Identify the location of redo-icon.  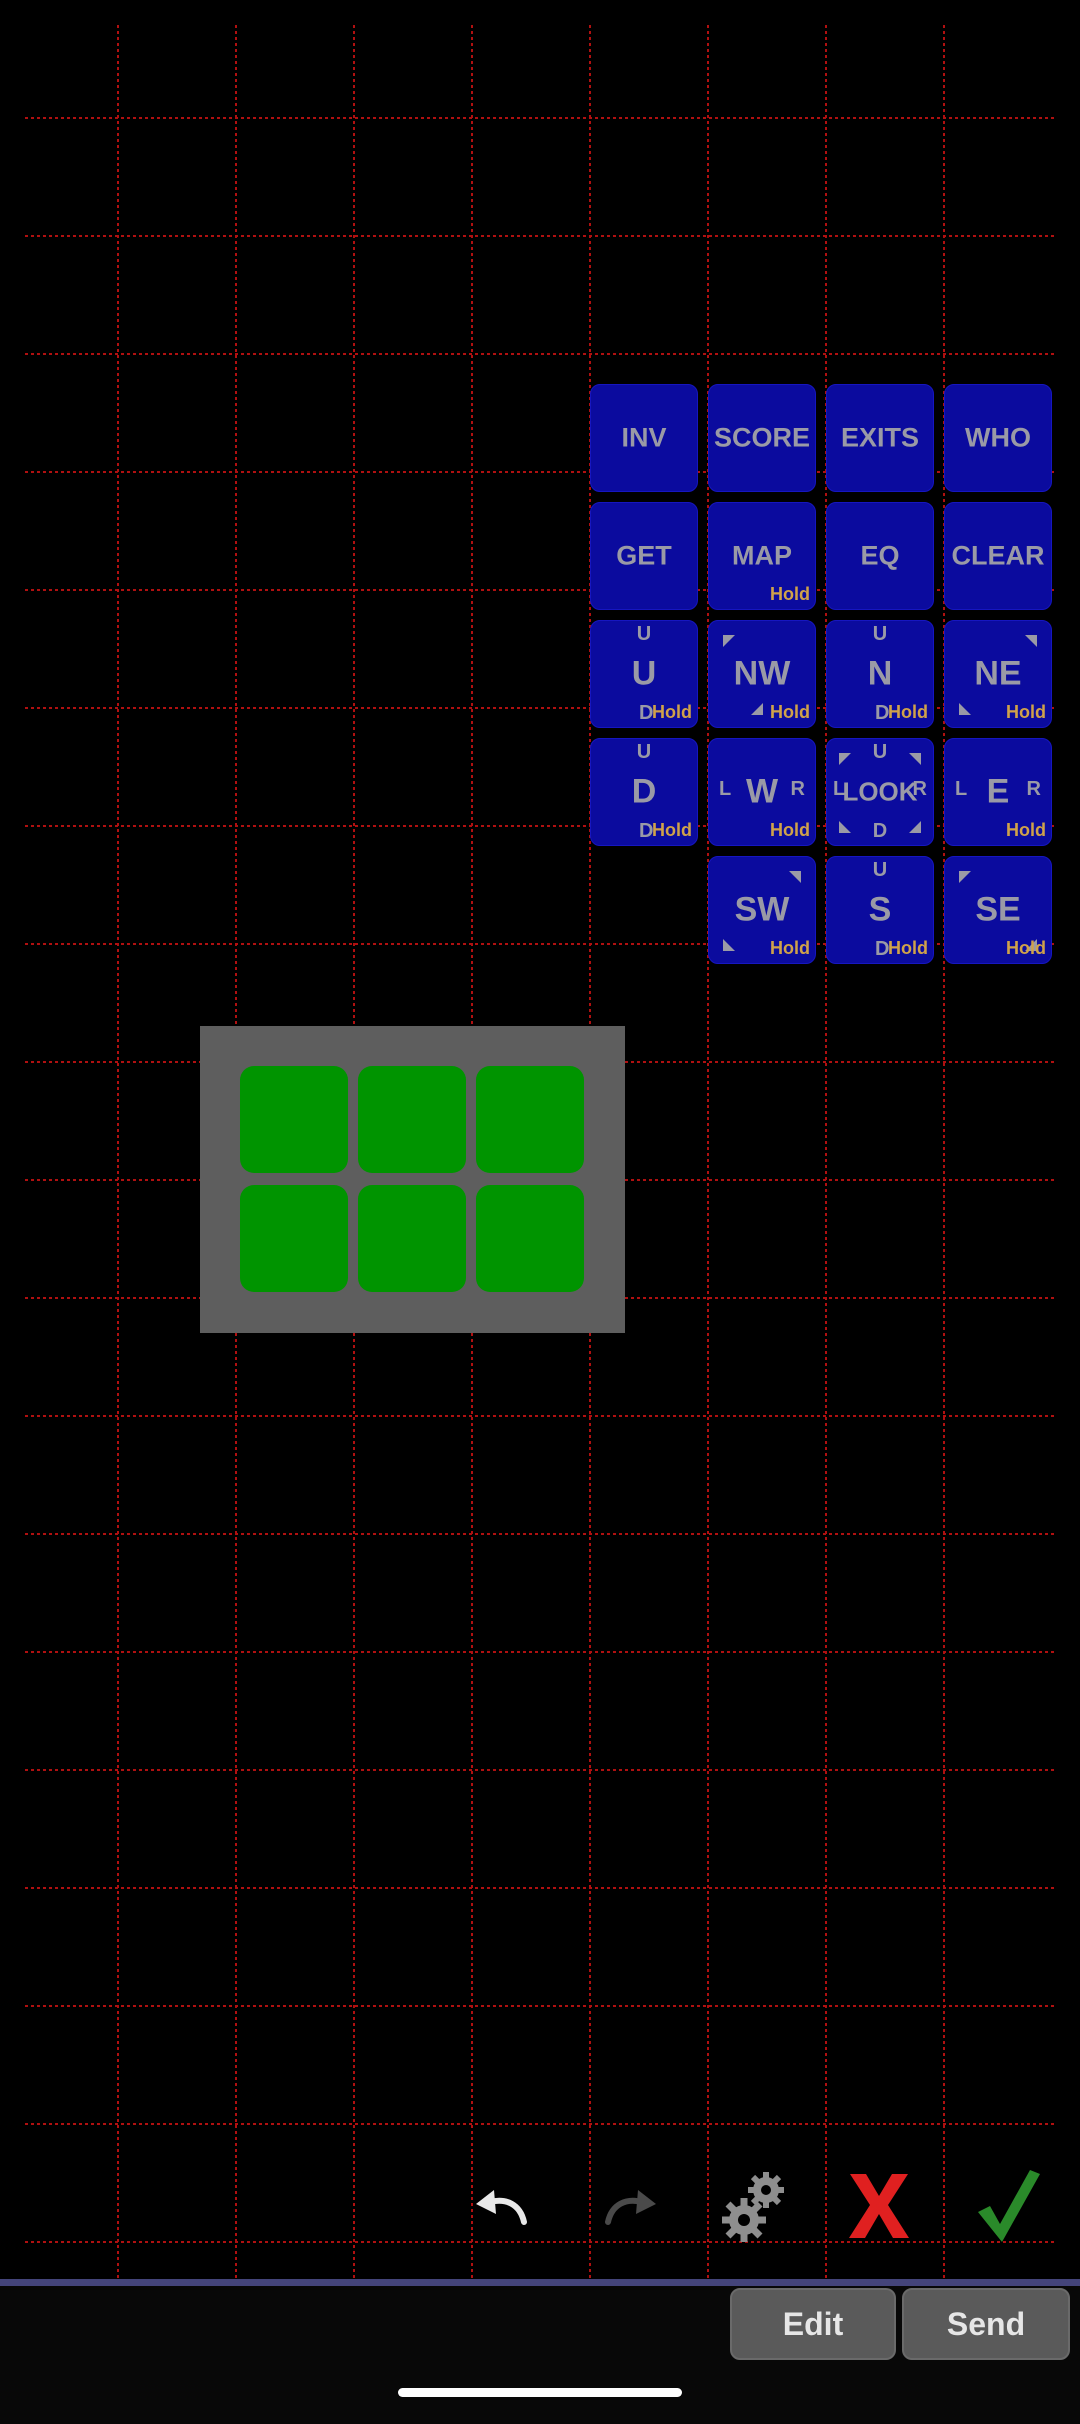
(630, 2207).